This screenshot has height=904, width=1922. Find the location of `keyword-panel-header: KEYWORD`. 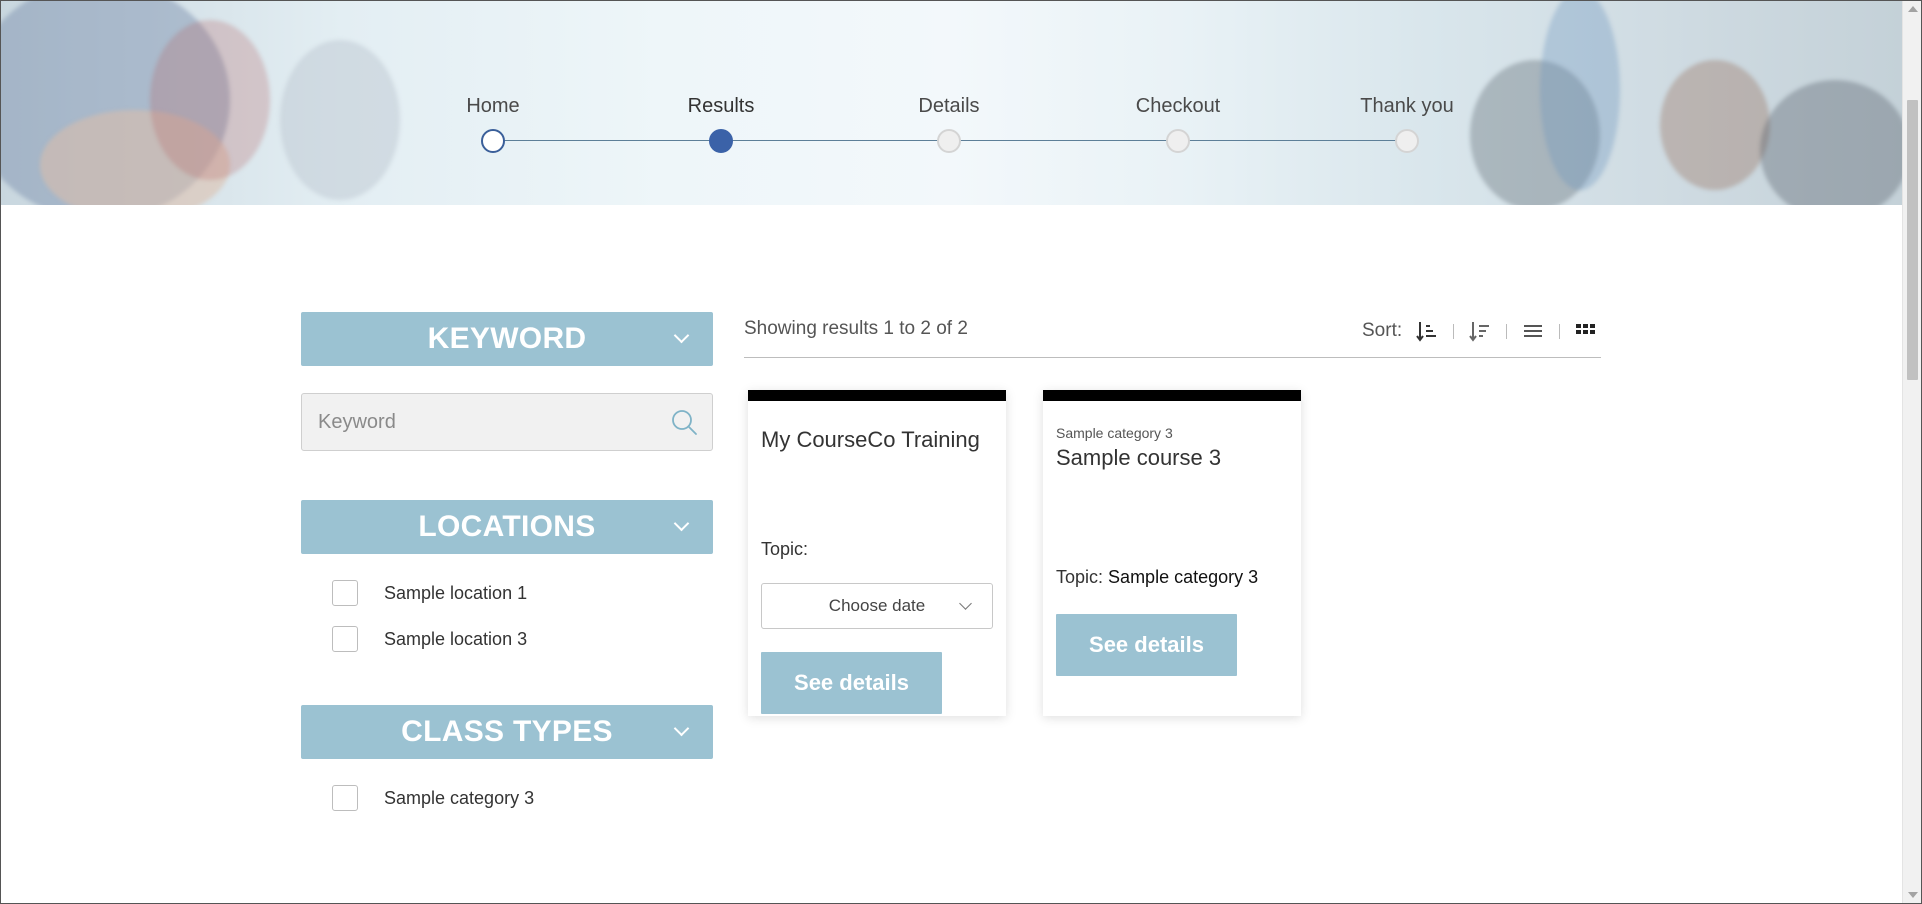

keyword-panel-header: KEYWORD is located at coordinates (507, 339).